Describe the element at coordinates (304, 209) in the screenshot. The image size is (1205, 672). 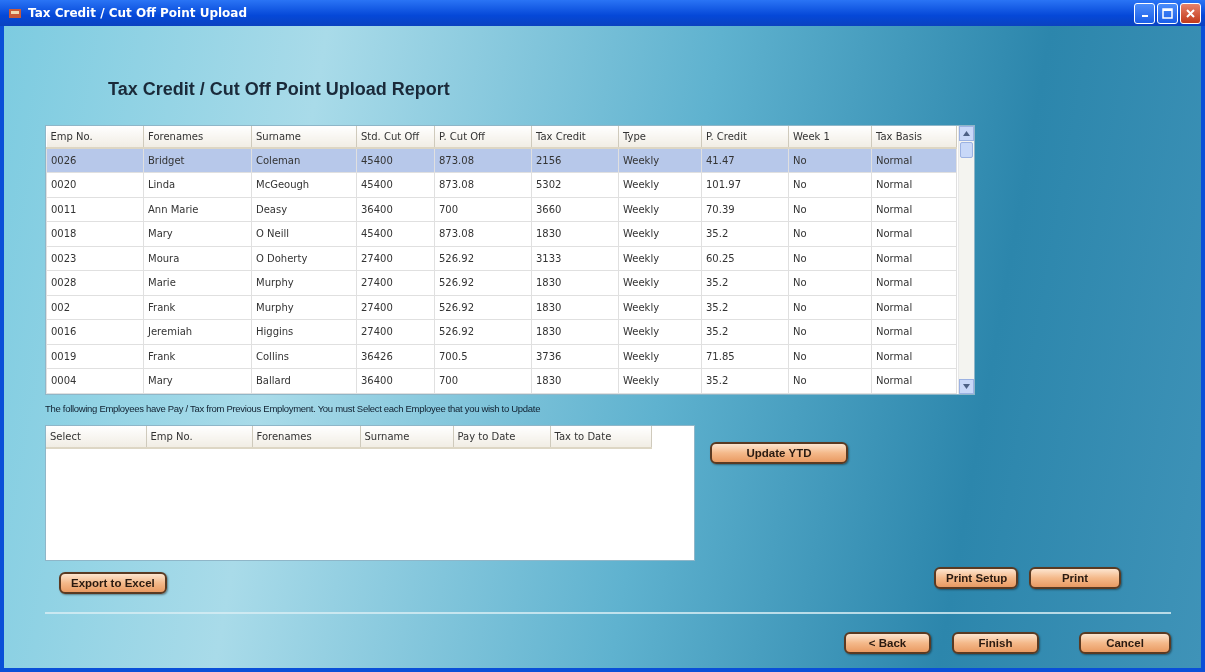
I see `table-cell: Deasy` at that location.